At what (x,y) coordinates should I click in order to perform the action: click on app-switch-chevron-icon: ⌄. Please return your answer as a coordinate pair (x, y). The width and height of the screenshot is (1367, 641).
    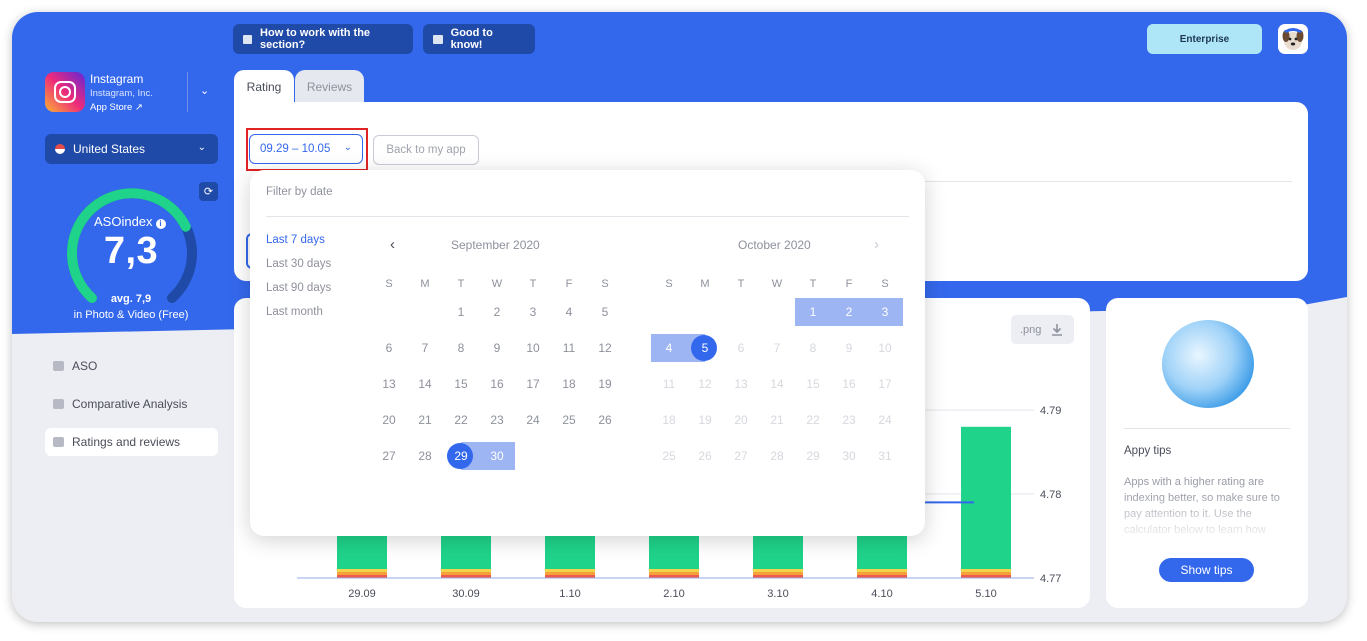
    Looking at the image, I should click on (204, 90).